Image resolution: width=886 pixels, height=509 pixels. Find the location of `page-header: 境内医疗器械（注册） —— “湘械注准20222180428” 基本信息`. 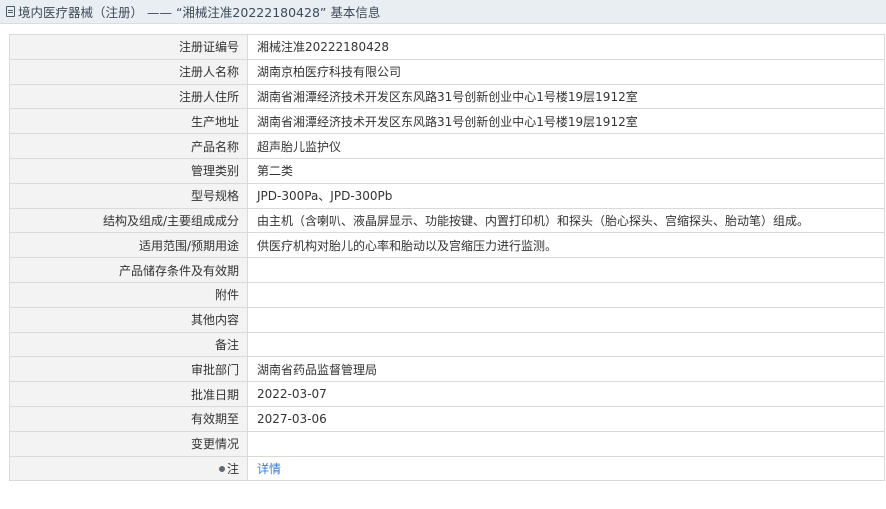

page-header: 境内医疗器械（注册） —— “湘械注准20222180428” 基本信息 is located at coordinates (443, 12).